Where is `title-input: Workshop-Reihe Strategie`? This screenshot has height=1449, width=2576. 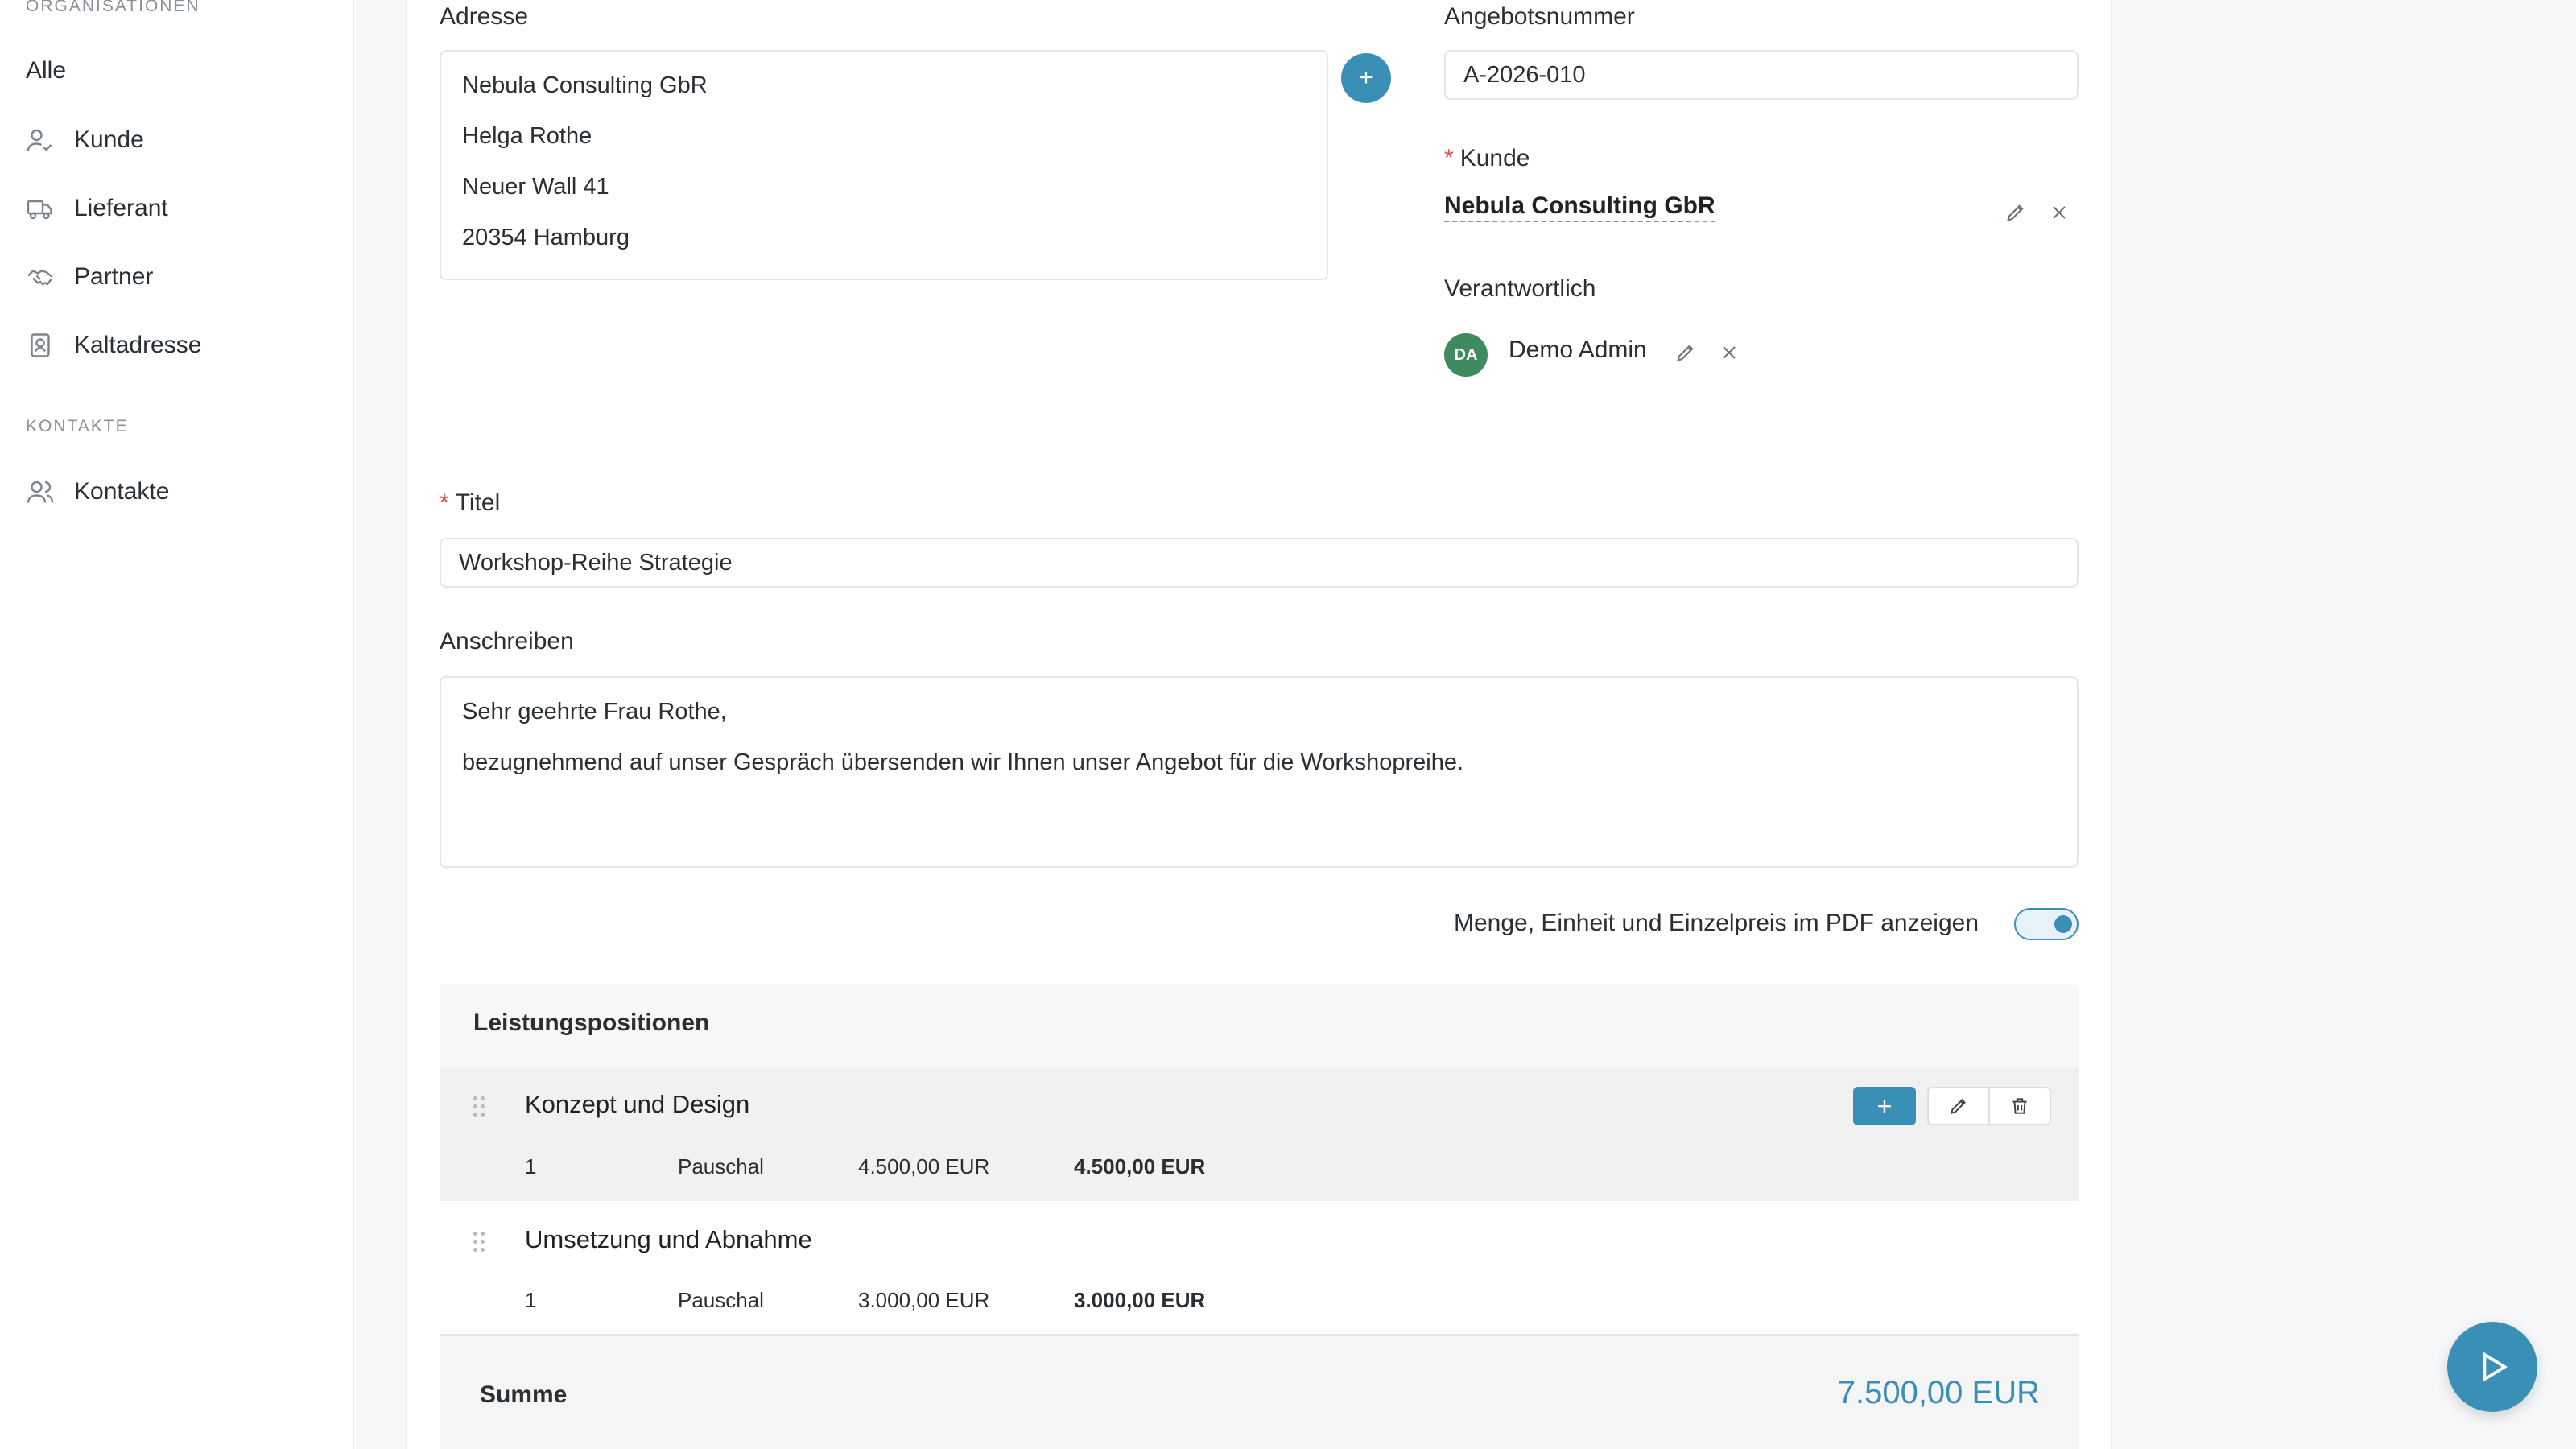
title-input: Workshop-Reihe Strategie is located at coordinates (1259, 563).